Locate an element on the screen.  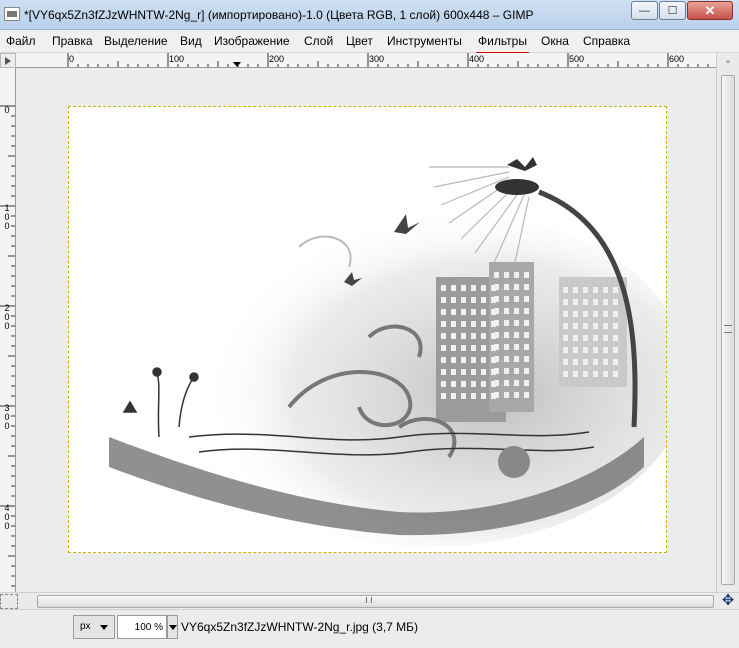
horizontal-scrollbar-thumb is located at coordinates (375, 601).